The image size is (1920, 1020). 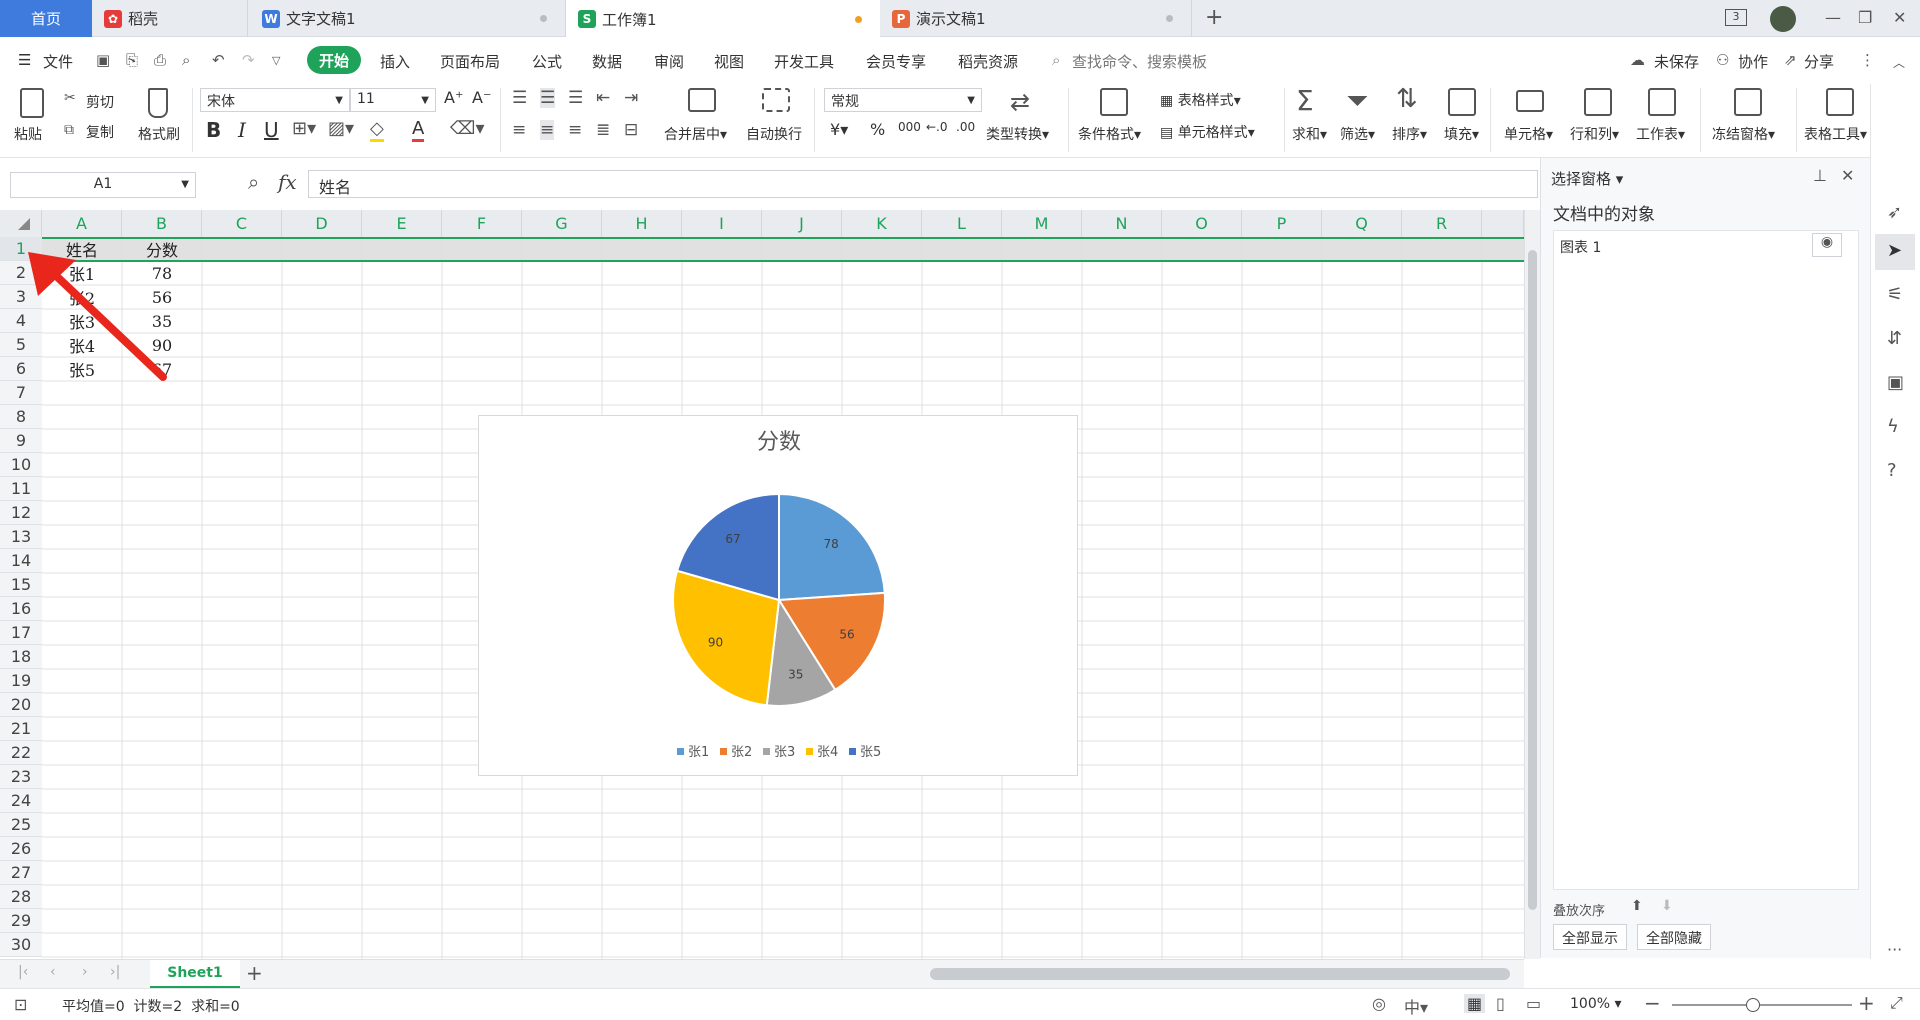 What do you see at coordinates (1409, 134) in the screenshot?
I see `sort-button: 排序▾` at bounding box center [1409, 134].